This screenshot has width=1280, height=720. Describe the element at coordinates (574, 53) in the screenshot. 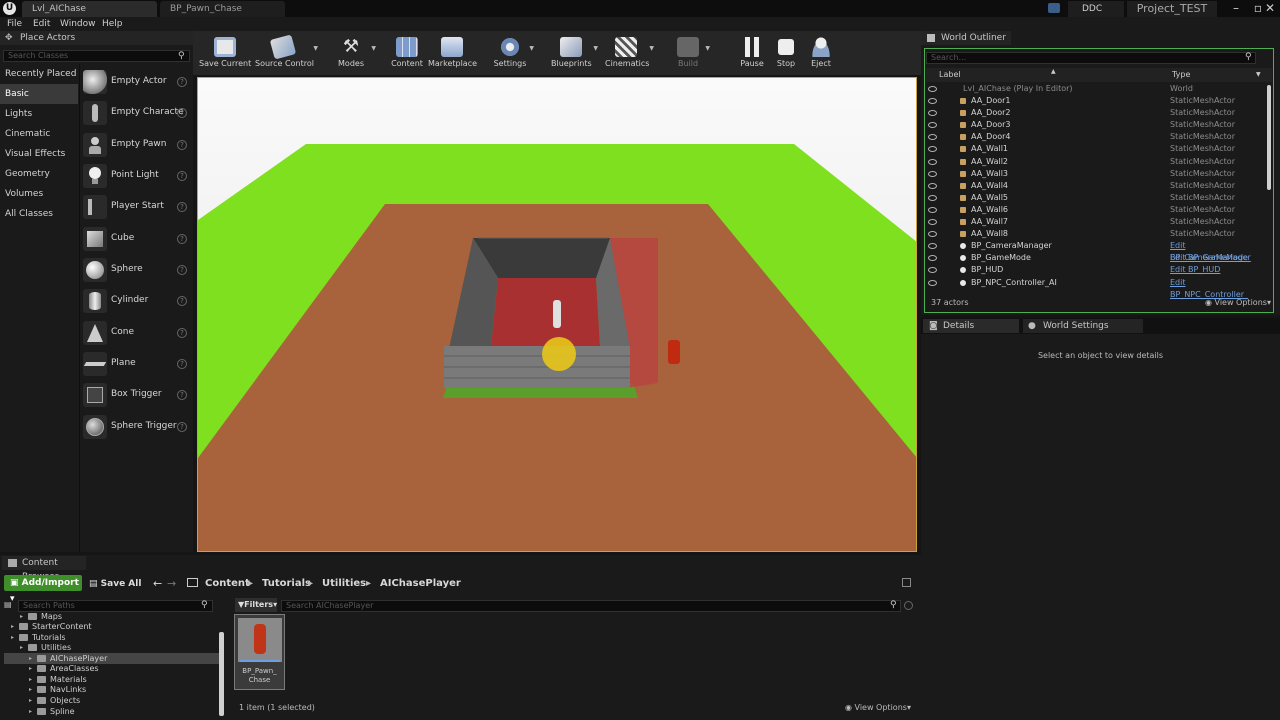

I see `blueprints-button: Blueprints ▼` at that location.